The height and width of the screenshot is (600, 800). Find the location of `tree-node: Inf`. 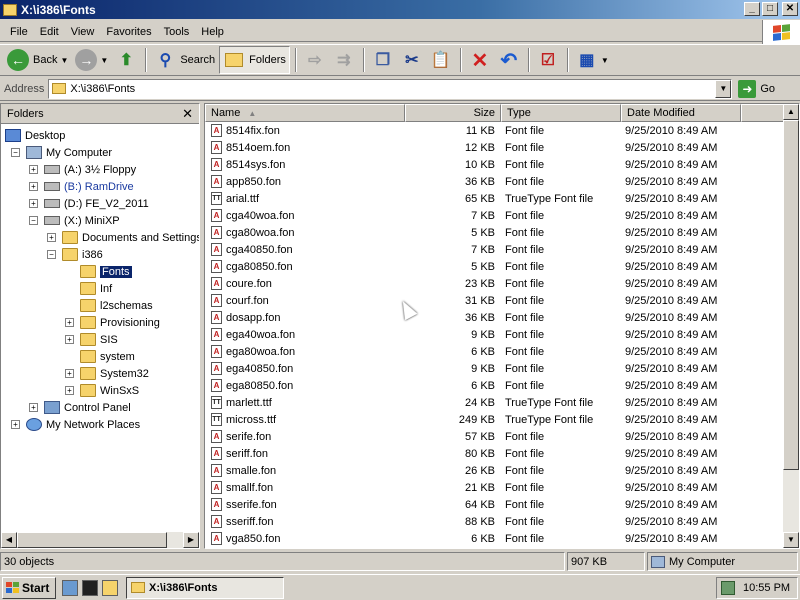

tree-node: Inf is located at coordinates (88, 288).